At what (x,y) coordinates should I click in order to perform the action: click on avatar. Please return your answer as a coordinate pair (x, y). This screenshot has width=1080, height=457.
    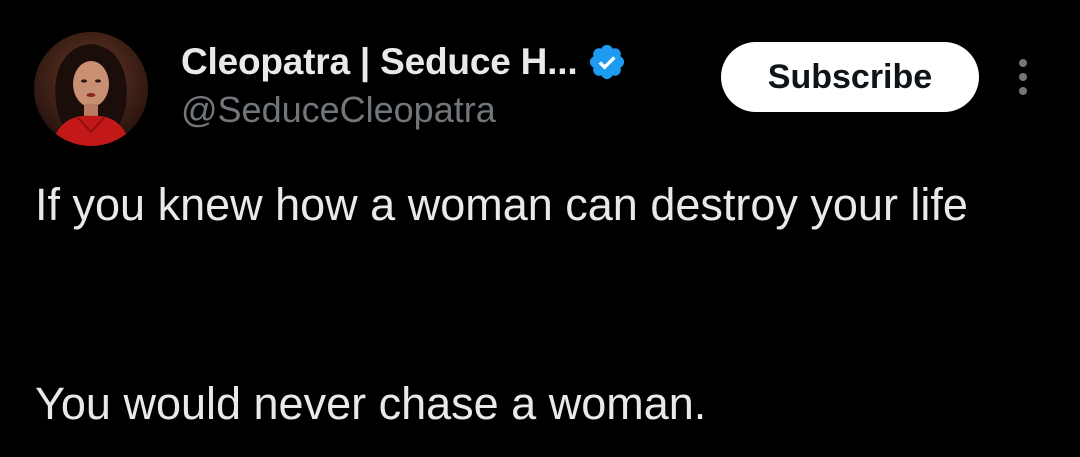
    Looking at the image, I should click on (91, 89).